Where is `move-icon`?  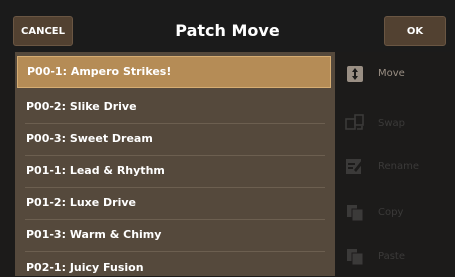 move-icon is located at coordinates (355, 74).